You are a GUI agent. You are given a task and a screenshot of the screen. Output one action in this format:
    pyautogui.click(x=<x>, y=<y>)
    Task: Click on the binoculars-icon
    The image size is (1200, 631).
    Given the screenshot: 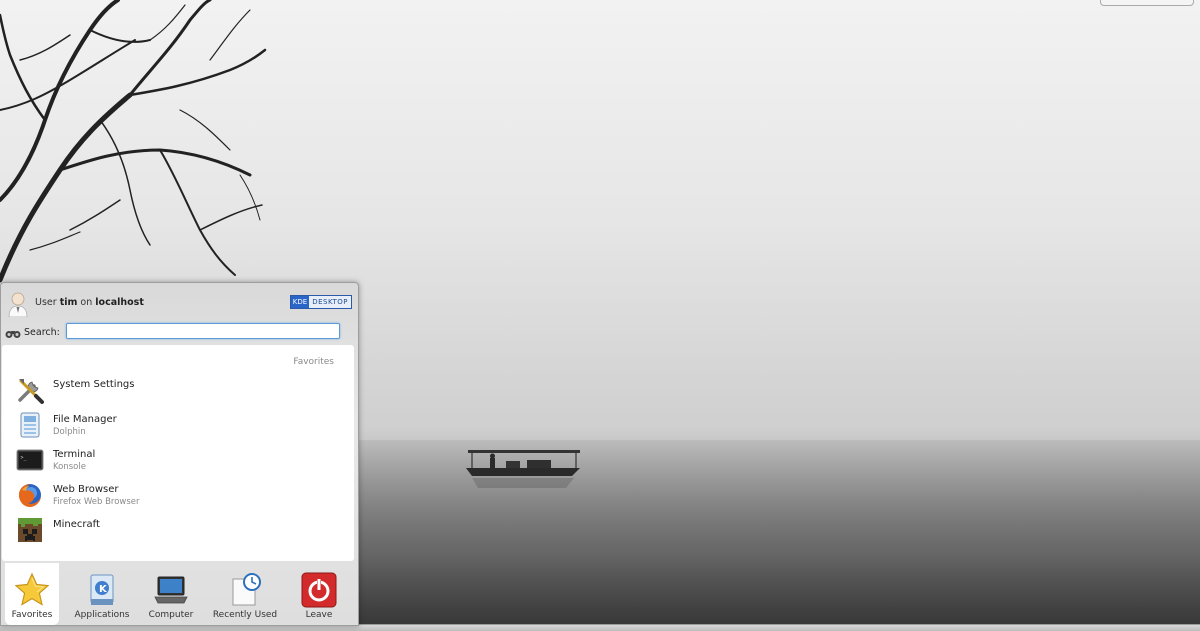 What is the action you would take?
    pyautogui.click(x=13, y=334)
    